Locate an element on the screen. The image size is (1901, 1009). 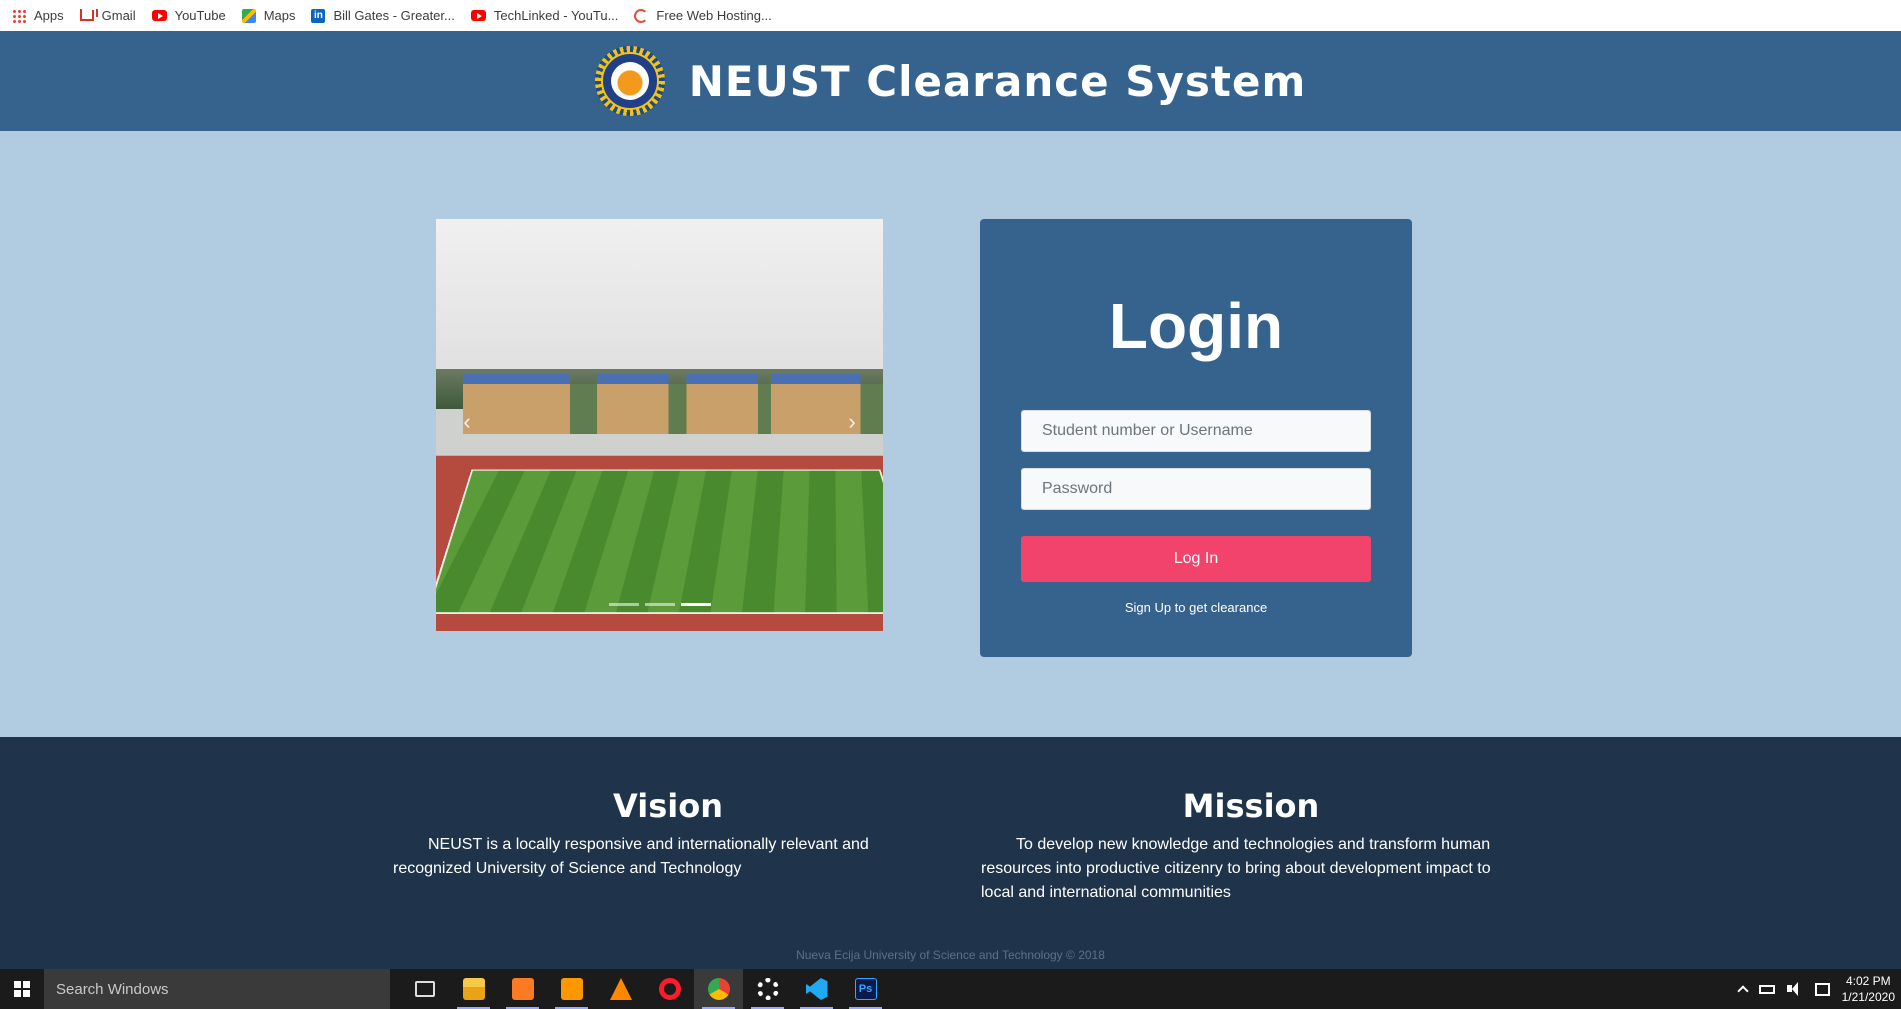
vlc-cone-icon is located at coordinates (620, 989).